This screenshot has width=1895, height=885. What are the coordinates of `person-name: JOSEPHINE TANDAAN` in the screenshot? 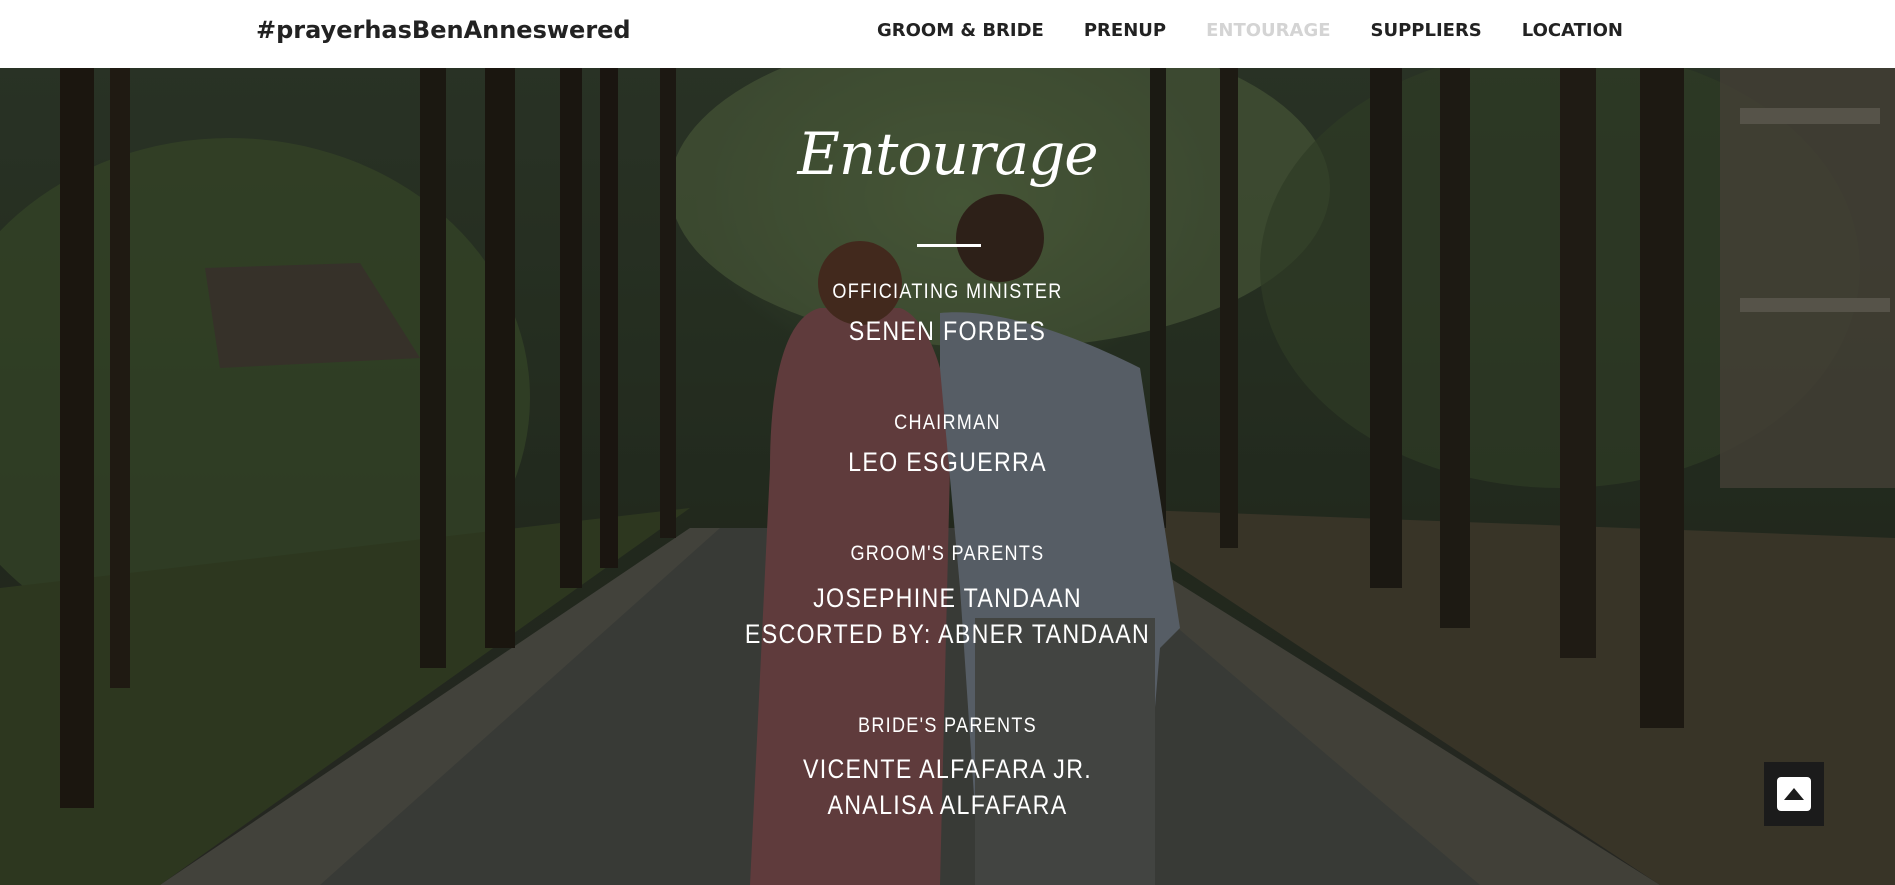 It's located at (947, 598).